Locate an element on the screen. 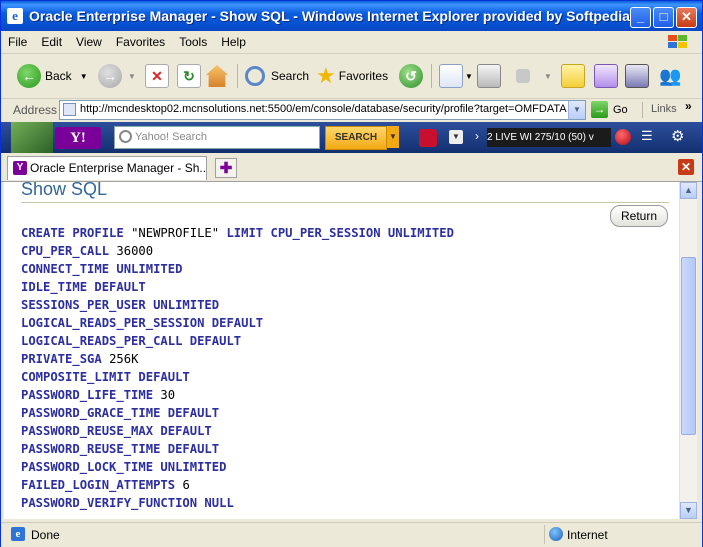  menu-bar: File Edit View Favorites Tools Help is located at coordinates (351, 42).